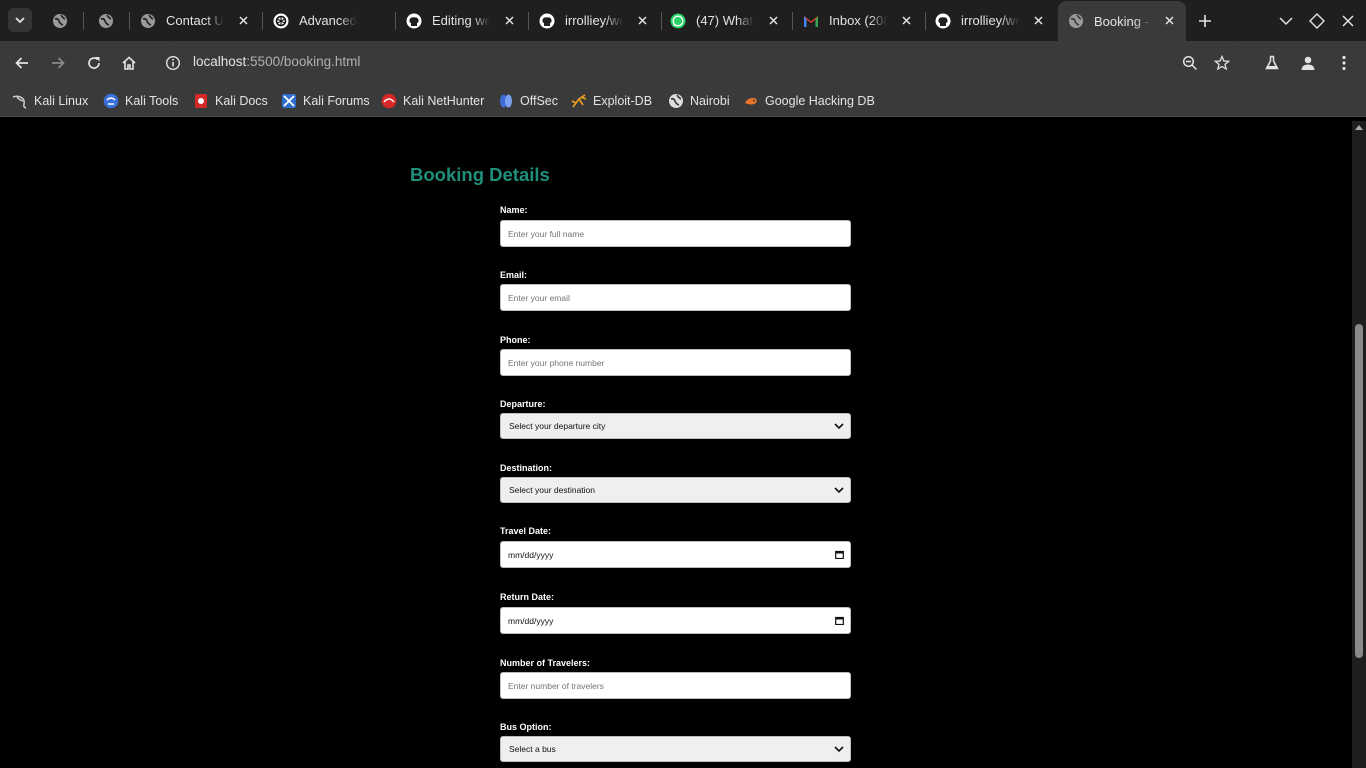 The width and height of the screenshot is (1366, 768). What do you see at coordinates (623, 101) in the screenshot?
I see `bookmark-label: Exploit-DB` at bounding box center [623, 101].